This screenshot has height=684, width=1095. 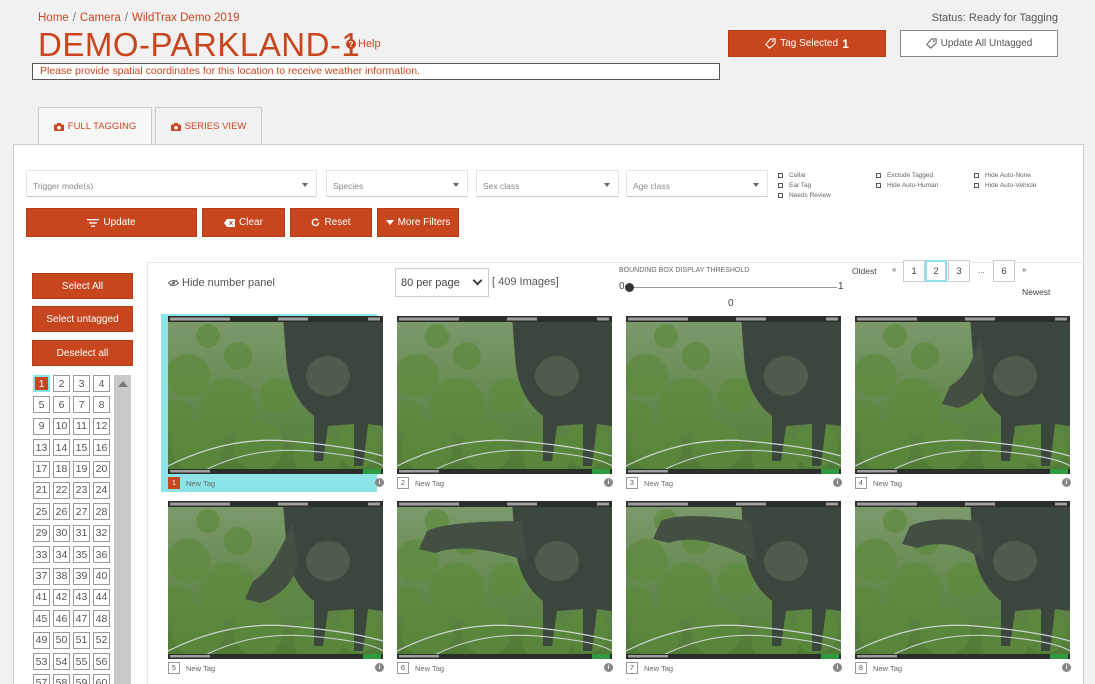 I want to click on image-number-28: 28, so click(x=101, y=512).